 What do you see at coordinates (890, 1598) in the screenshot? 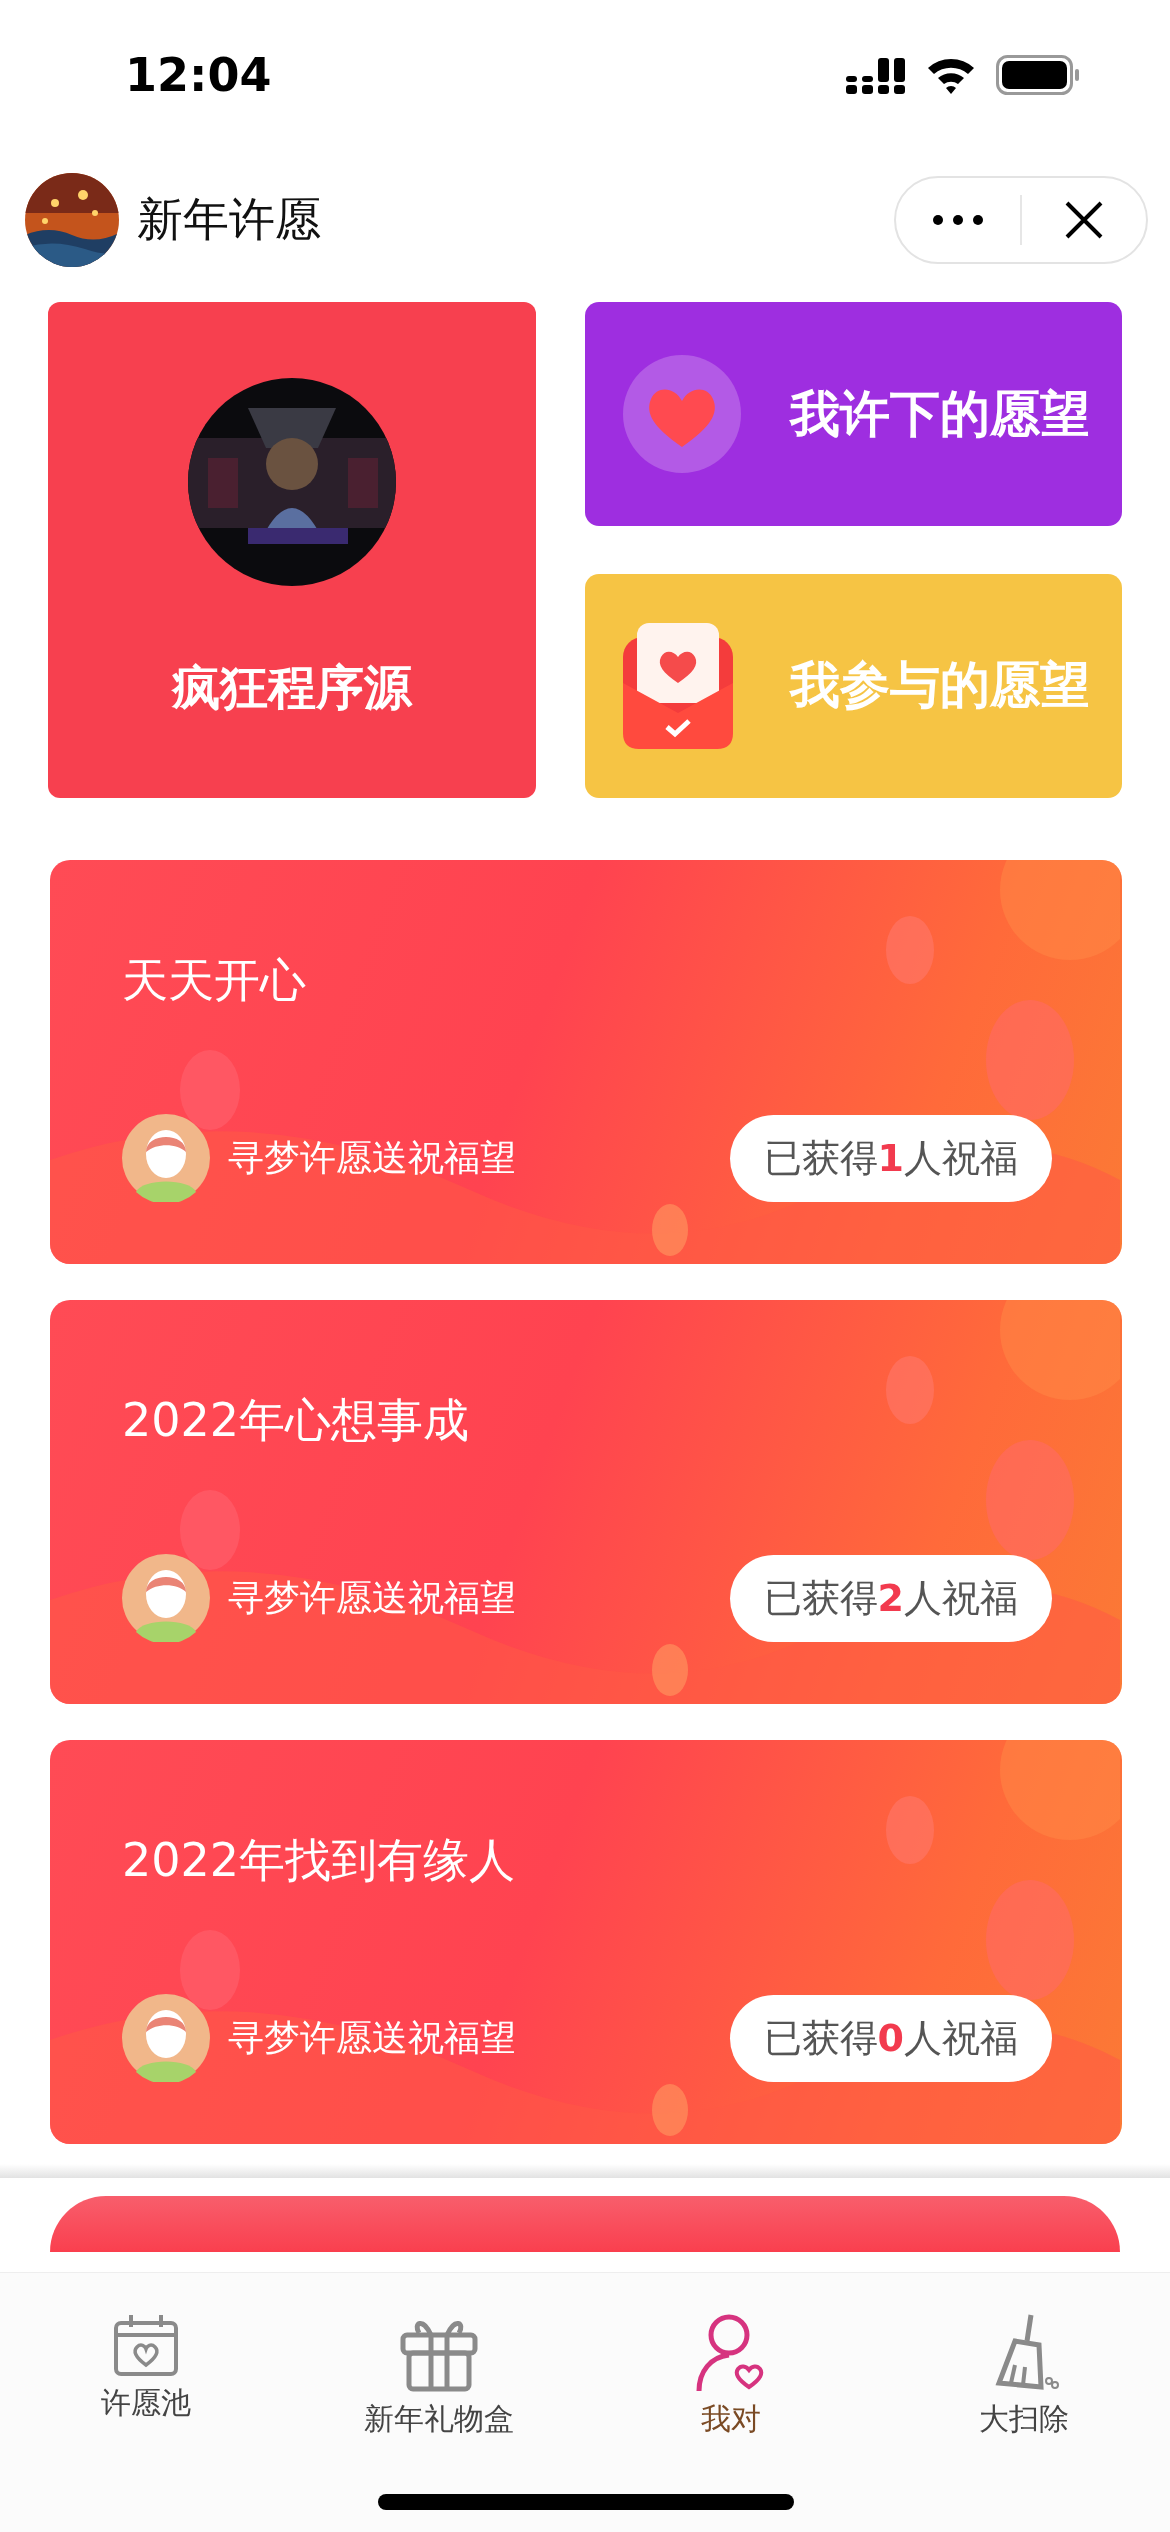
I see `blessing-count: 已获得2人祝福` at bounding box center [890, 1598].